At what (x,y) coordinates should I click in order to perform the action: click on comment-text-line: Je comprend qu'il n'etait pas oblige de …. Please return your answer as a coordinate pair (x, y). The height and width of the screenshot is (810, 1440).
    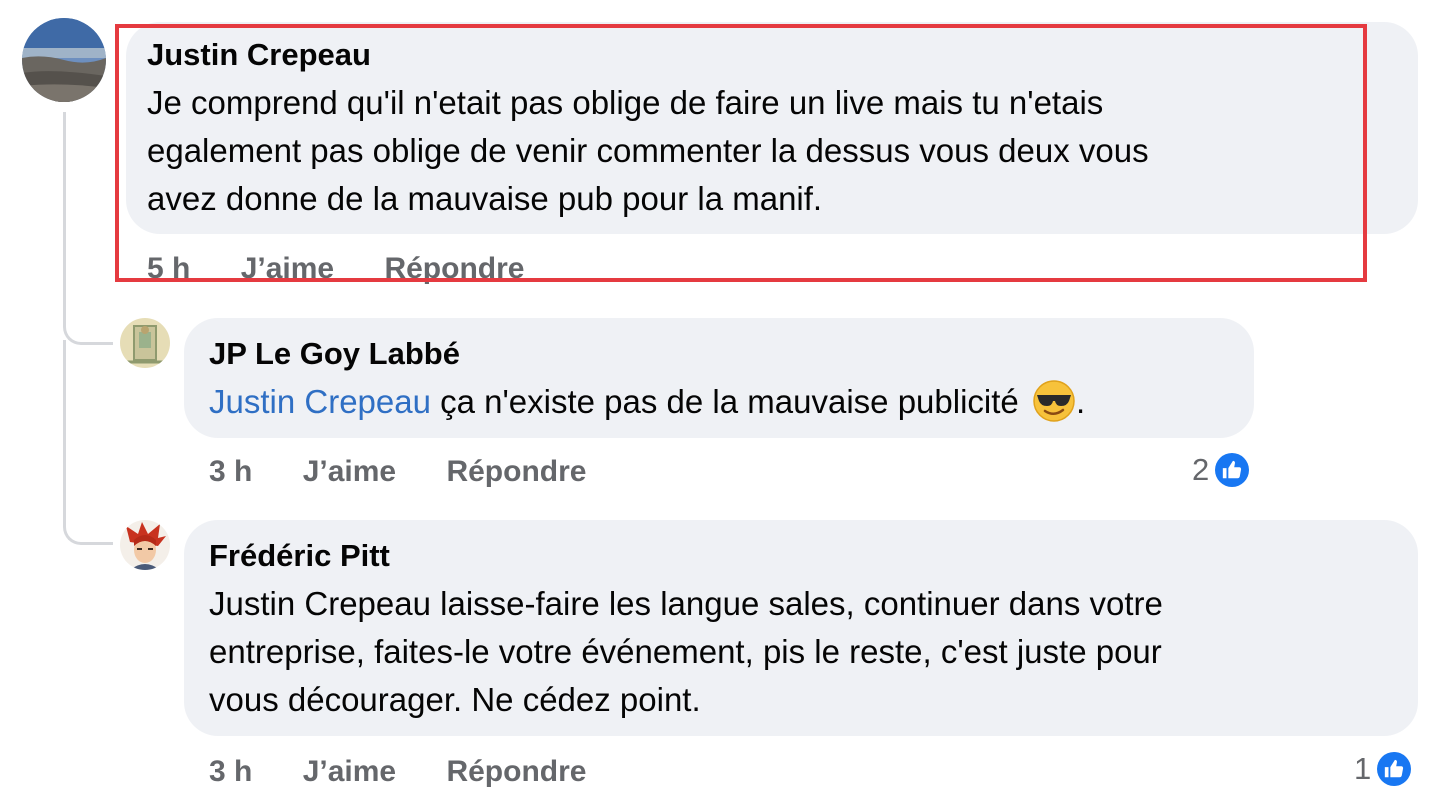
    Looking at the image, I should click on (625, 102).